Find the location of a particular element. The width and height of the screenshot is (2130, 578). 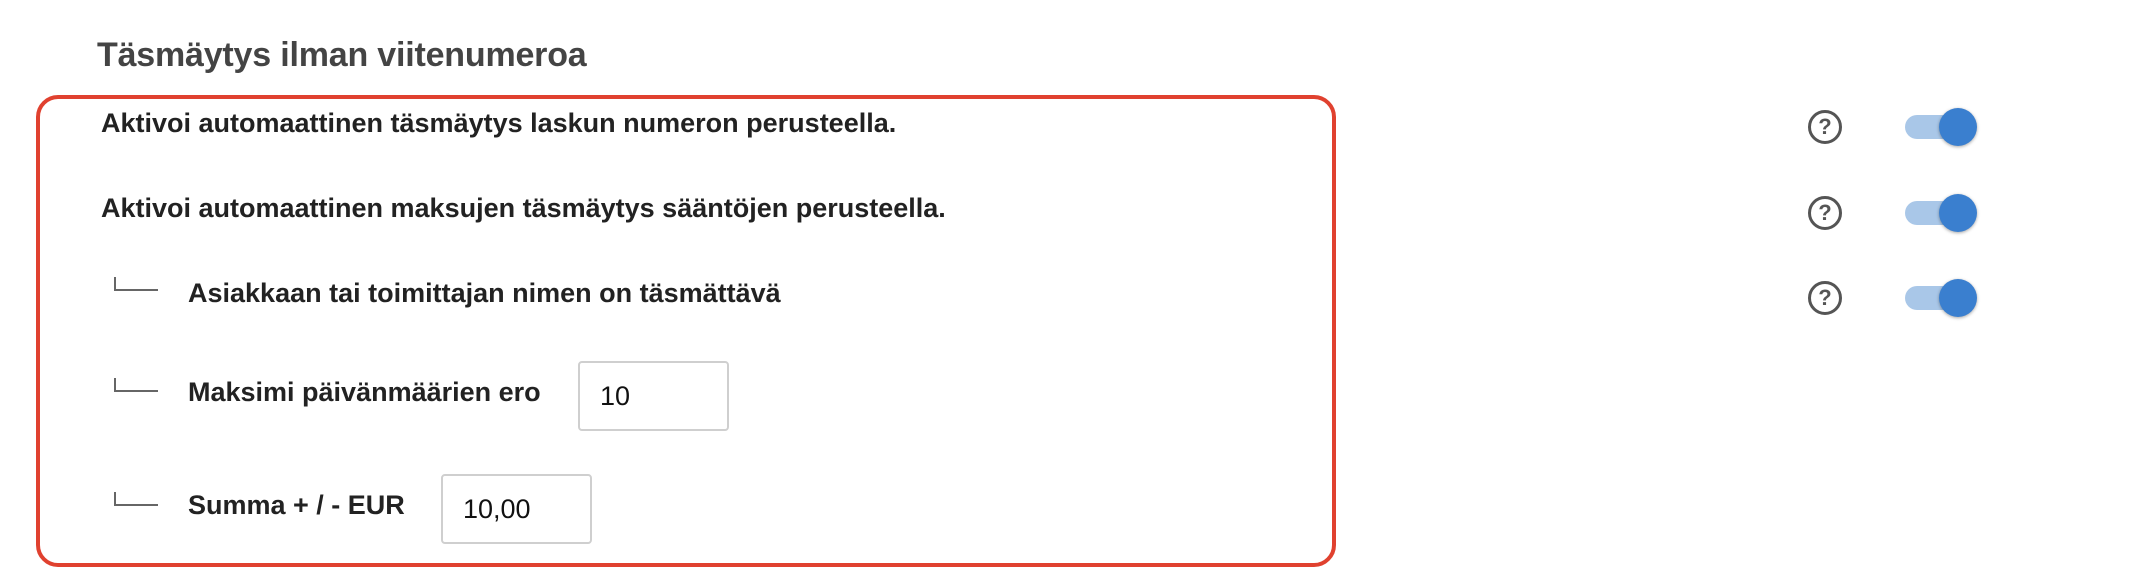

amount-tolerance-input is located at coordinates (516, 509).